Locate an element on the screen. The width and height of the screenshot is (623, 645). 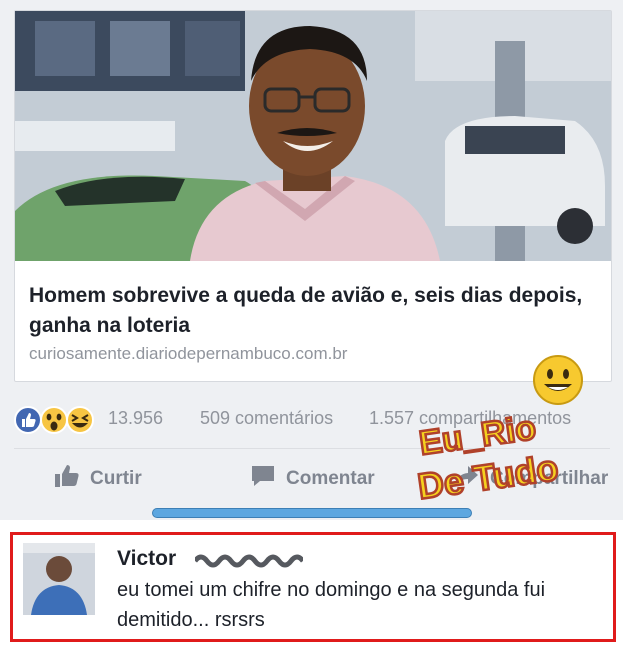
avatar is located at coordinates (59, 579).